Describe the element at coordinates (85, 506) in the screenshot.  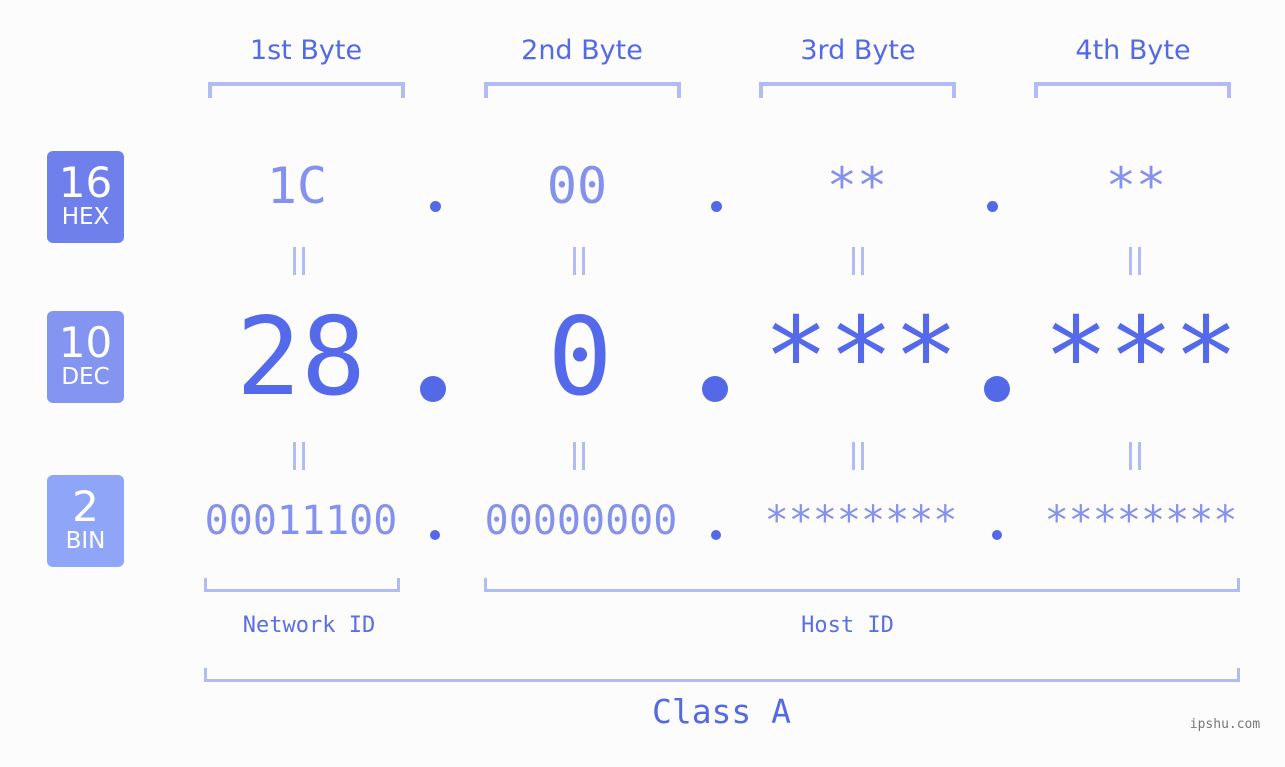
I see `bin-badge-number: 2` at that location.